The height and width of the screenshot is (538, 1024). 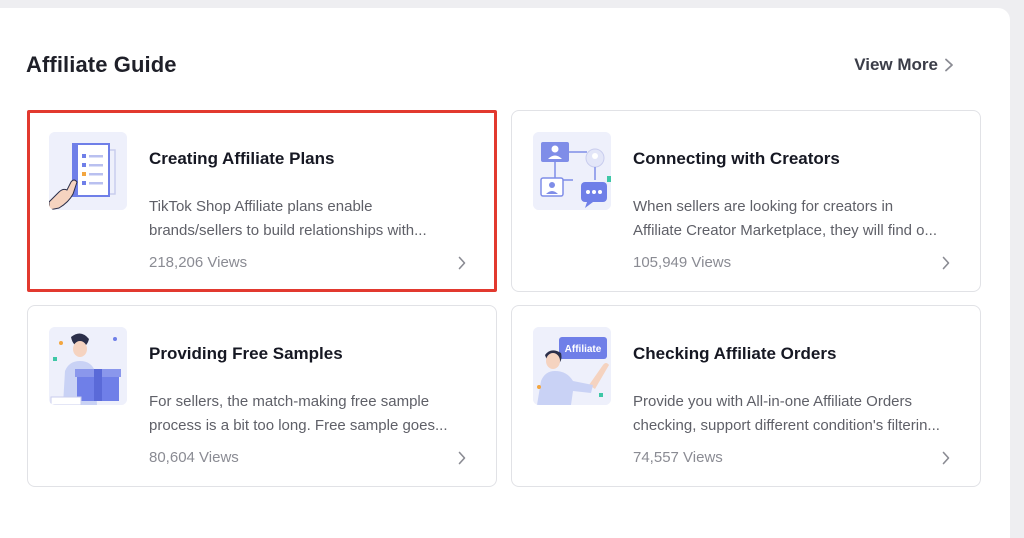 What do you see at coordinates (583, 349) in the screenshot?
I see `affiliate-badge-label: Affiliate` at bounding box center [583, 349].